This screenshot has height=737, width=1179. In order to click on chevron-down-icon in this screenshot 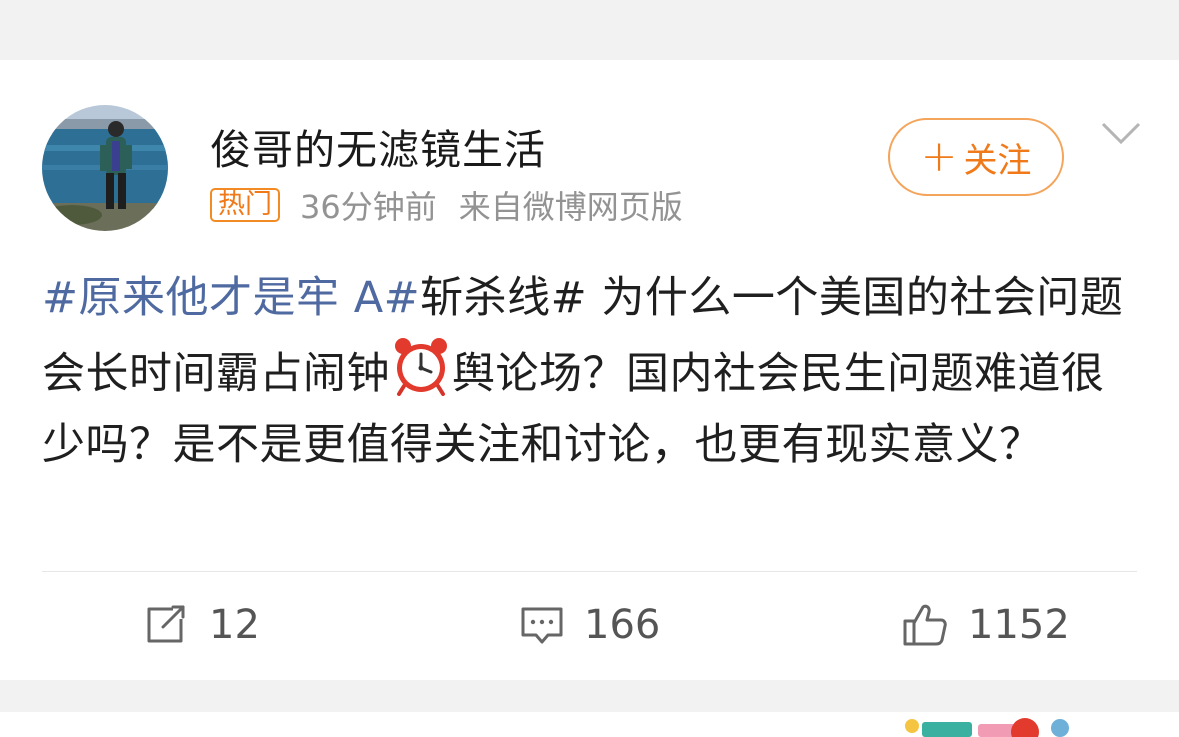, I will do `click(1121, 134)`.